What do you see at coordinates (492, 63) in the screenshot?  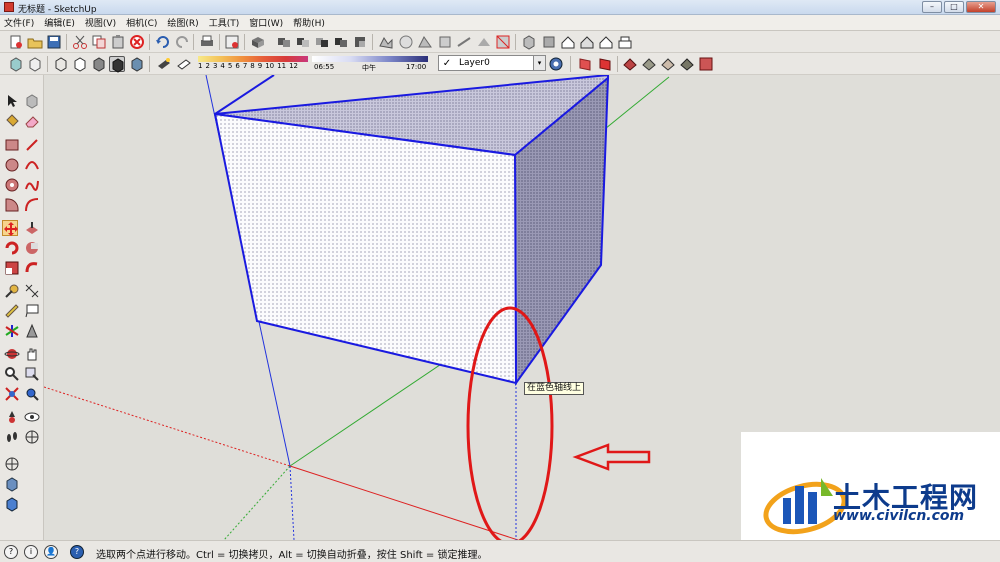 I see `layer-select: ✓ Layer0 ▾` at bounding box center [492, 63].